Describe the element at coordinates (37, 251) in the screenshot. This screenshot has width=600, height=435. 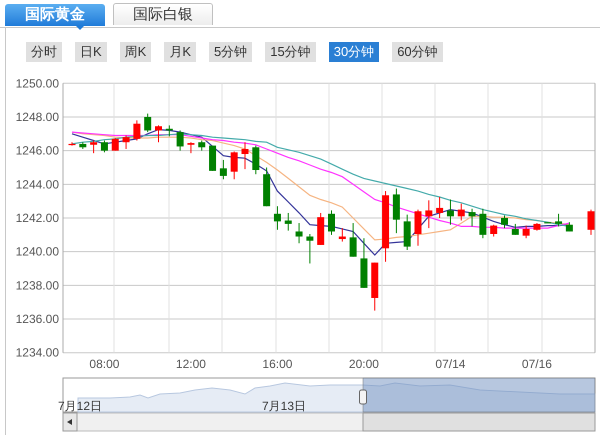
I see `y-axis-label: 1240.00` at that location.